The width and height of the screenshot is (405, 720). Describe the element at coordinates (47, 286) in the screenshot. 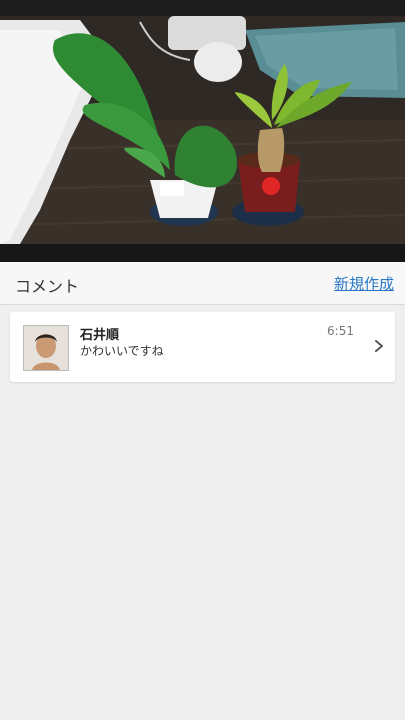

I see `comments-title: コメント` at that location.